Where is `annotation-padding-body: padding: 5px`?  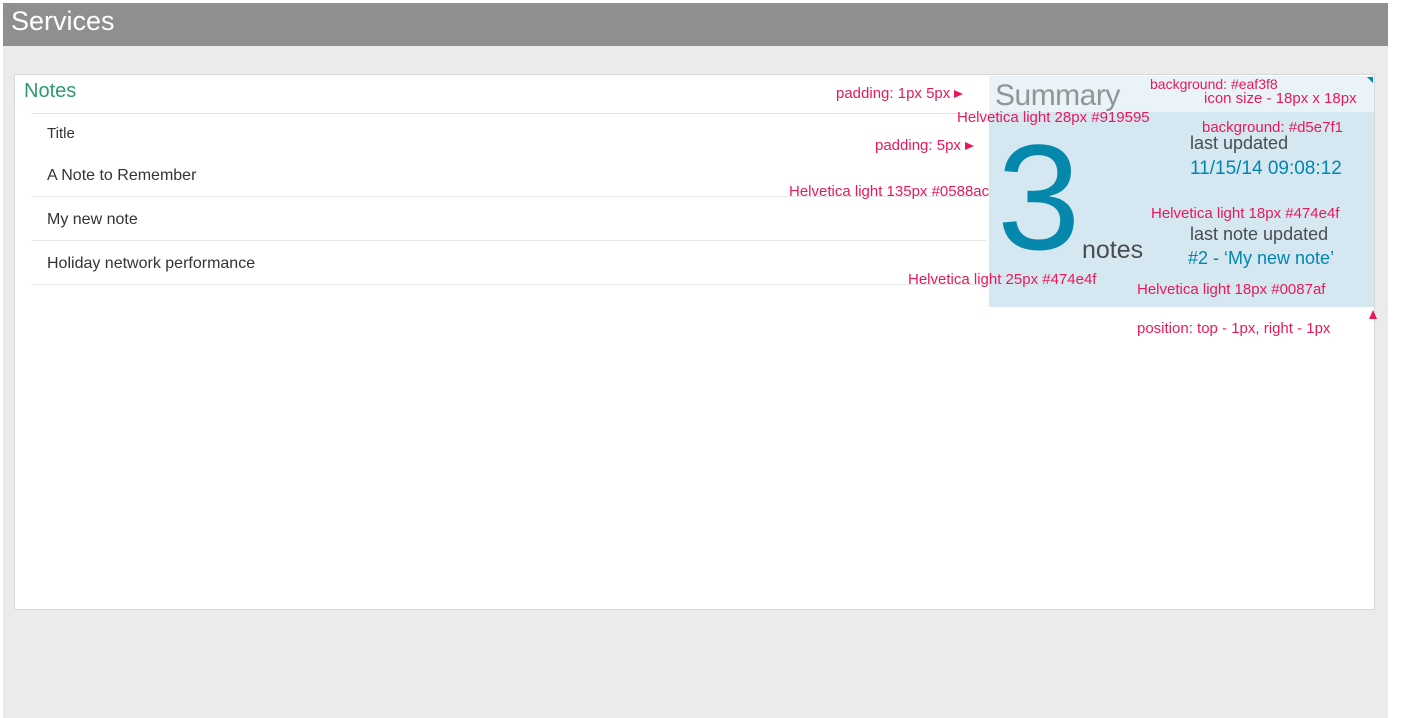
annotation-padding-body: padding: 5px is located at coordinates (924, 146).